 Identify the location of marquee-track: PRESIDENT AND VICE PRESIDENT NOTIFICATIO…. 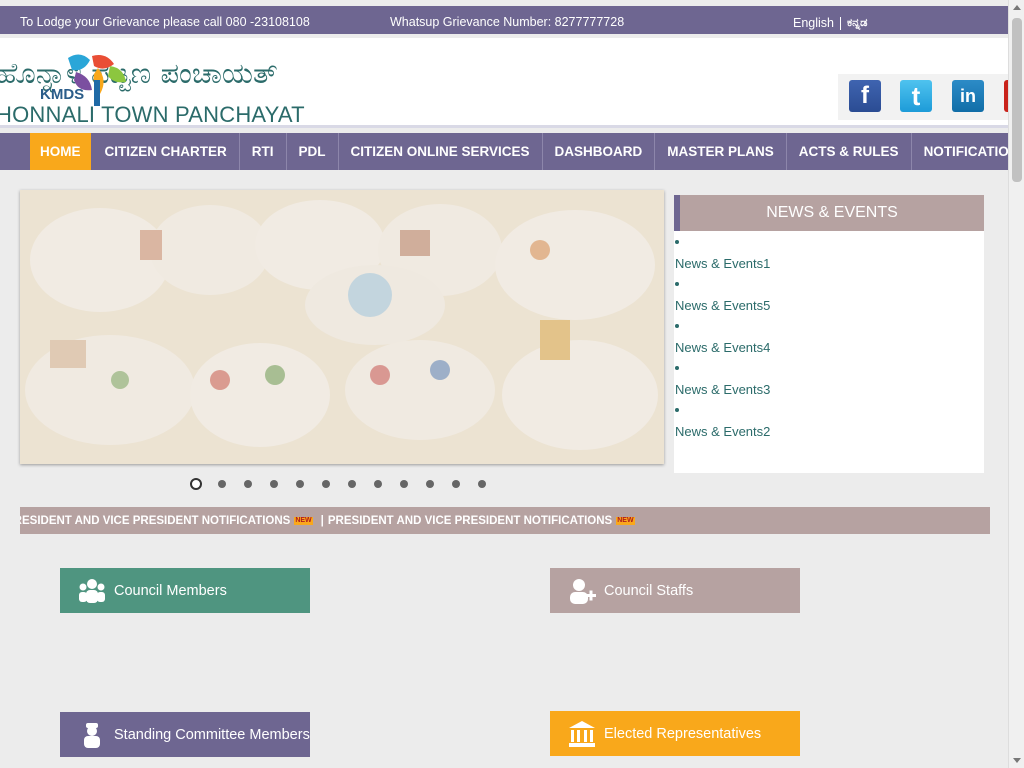
(329, 520).